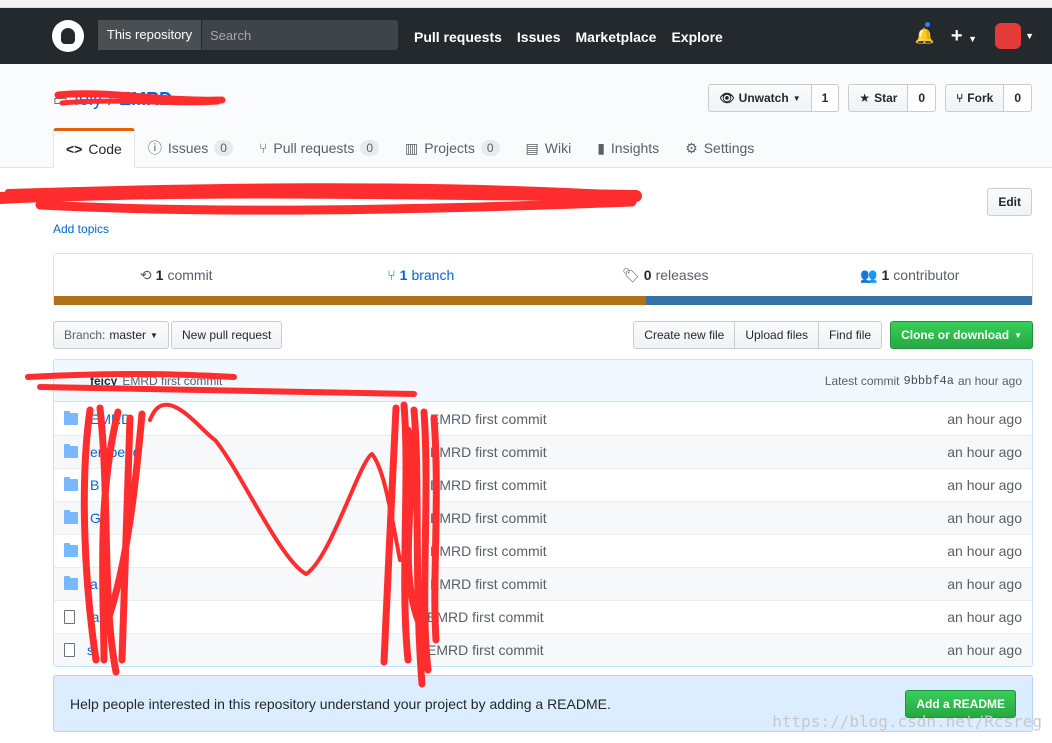 Image resolution: width=1052 pixels, height=743 pixels. Describe the element at coordinates (696, 37) in the screenshot. I see `nav-explore: Explore` at that location.